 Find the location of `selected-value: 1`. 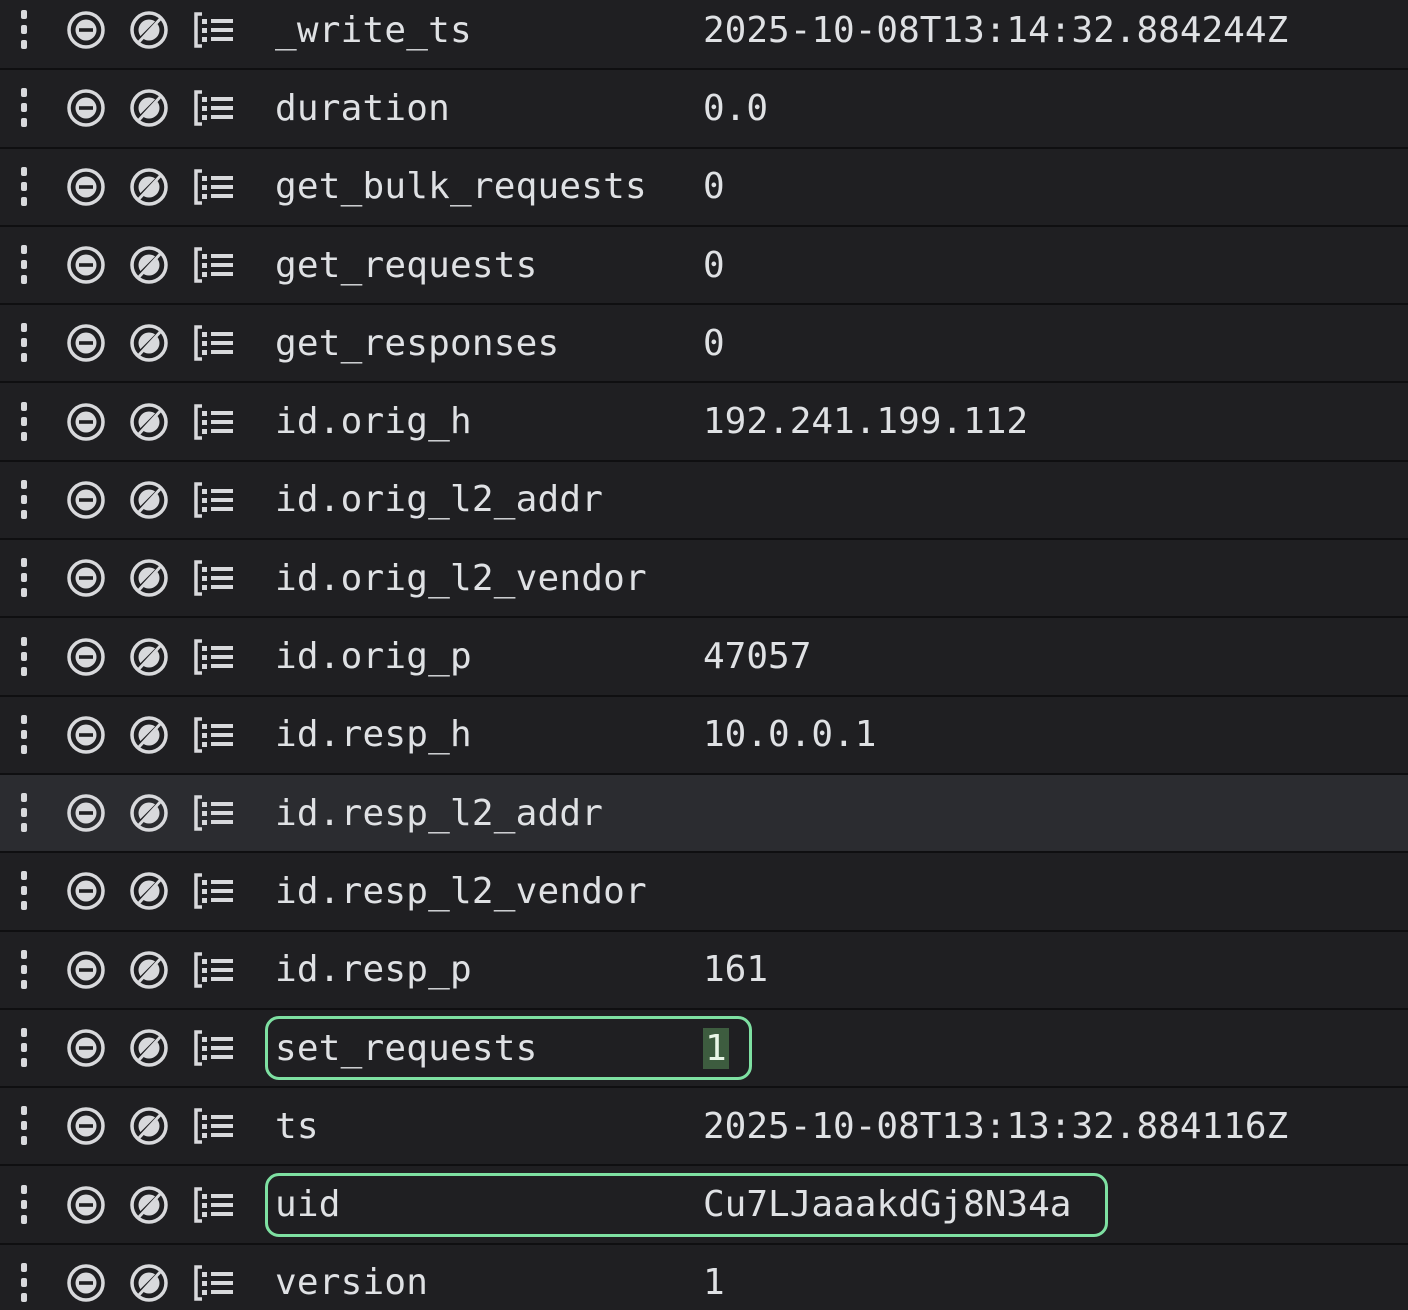

selected-value: 1 is located at coordinates (716, 1048).